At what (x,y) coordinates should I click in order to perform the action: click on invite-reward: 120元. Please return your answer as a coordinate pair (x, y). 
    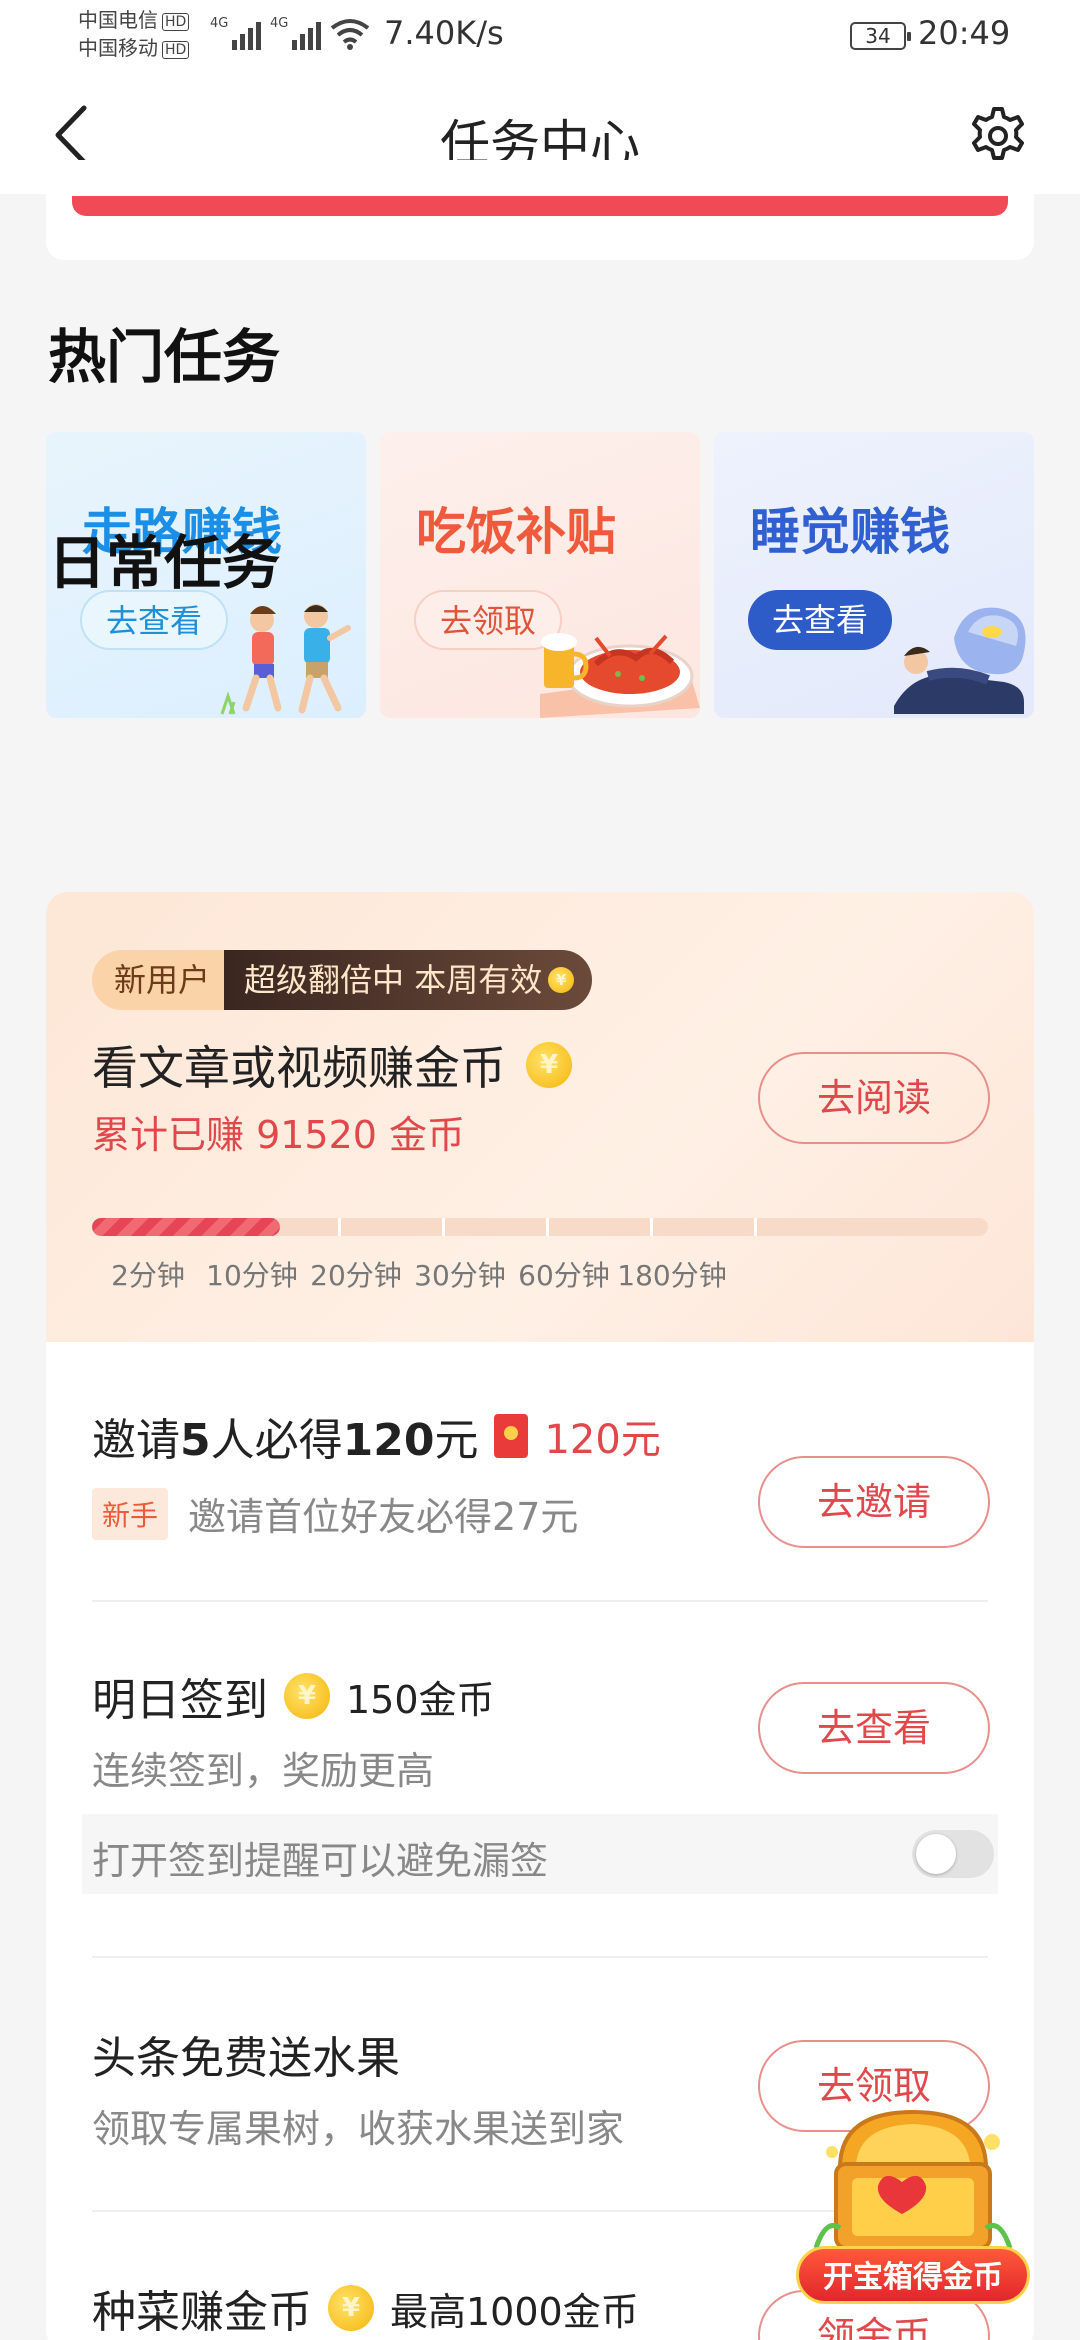
    Looking at the image, I should click on (602, 1440).